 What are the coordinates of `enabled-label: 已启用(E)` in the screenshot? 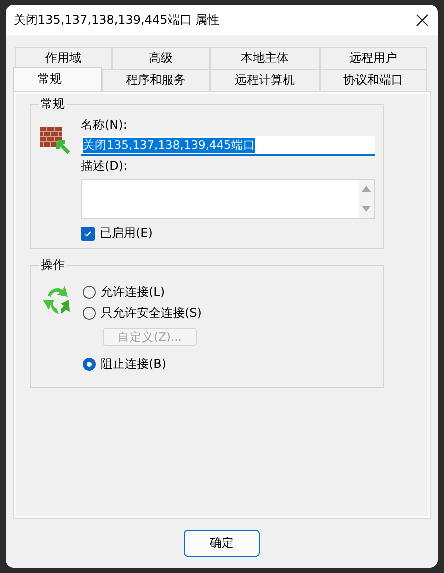 It's located at (126, 233).